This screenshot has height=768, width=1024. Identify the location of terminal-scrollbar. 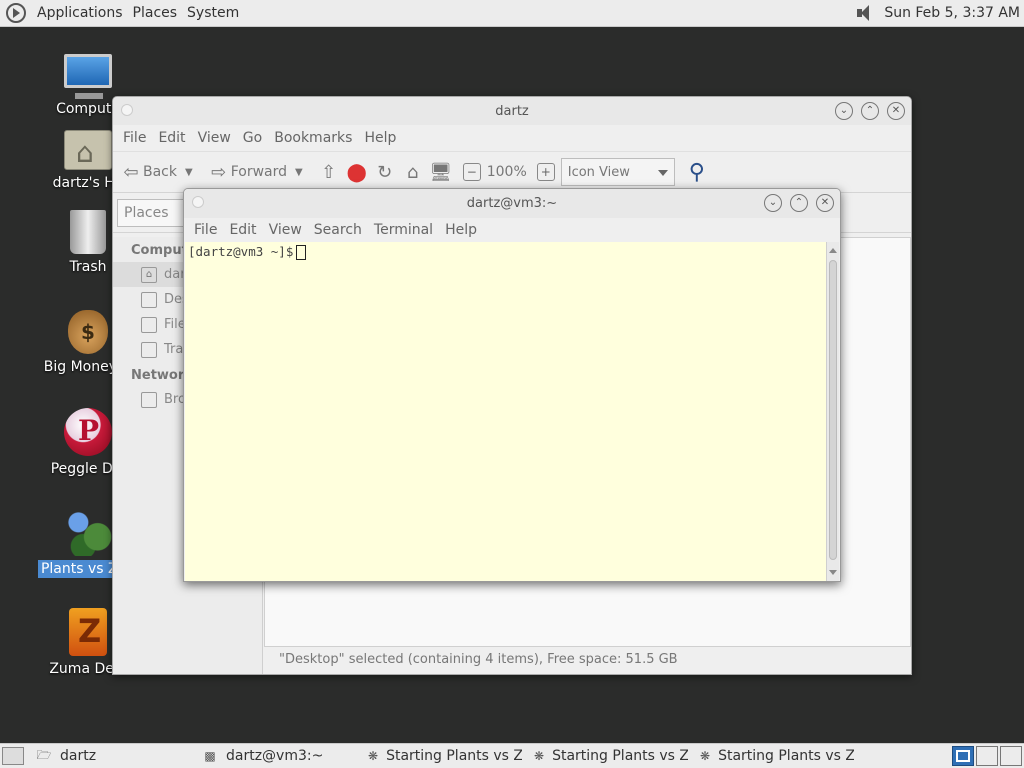
(832, 411).